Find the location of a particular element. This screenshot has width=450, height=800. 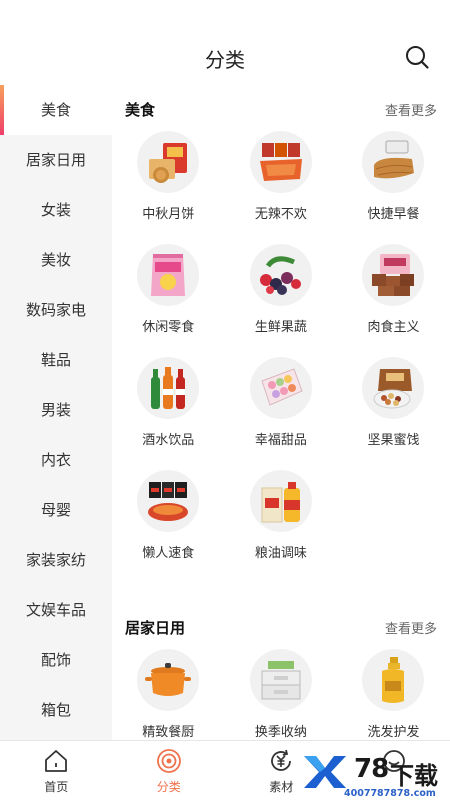

subcategory-item: 生鲜果蔬 is located at coordinates (281, 300).